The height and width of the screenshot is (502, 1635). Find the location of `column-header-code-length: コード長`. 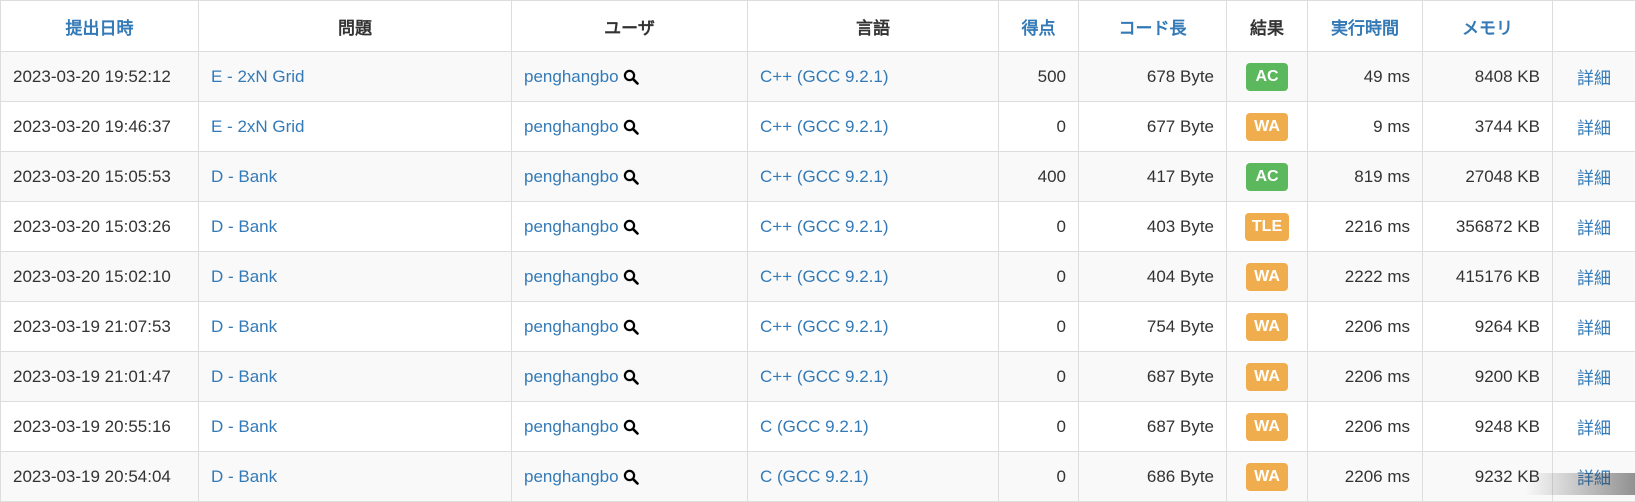

column-header-code-length: コード長 is located at coordinates (1153, 26).